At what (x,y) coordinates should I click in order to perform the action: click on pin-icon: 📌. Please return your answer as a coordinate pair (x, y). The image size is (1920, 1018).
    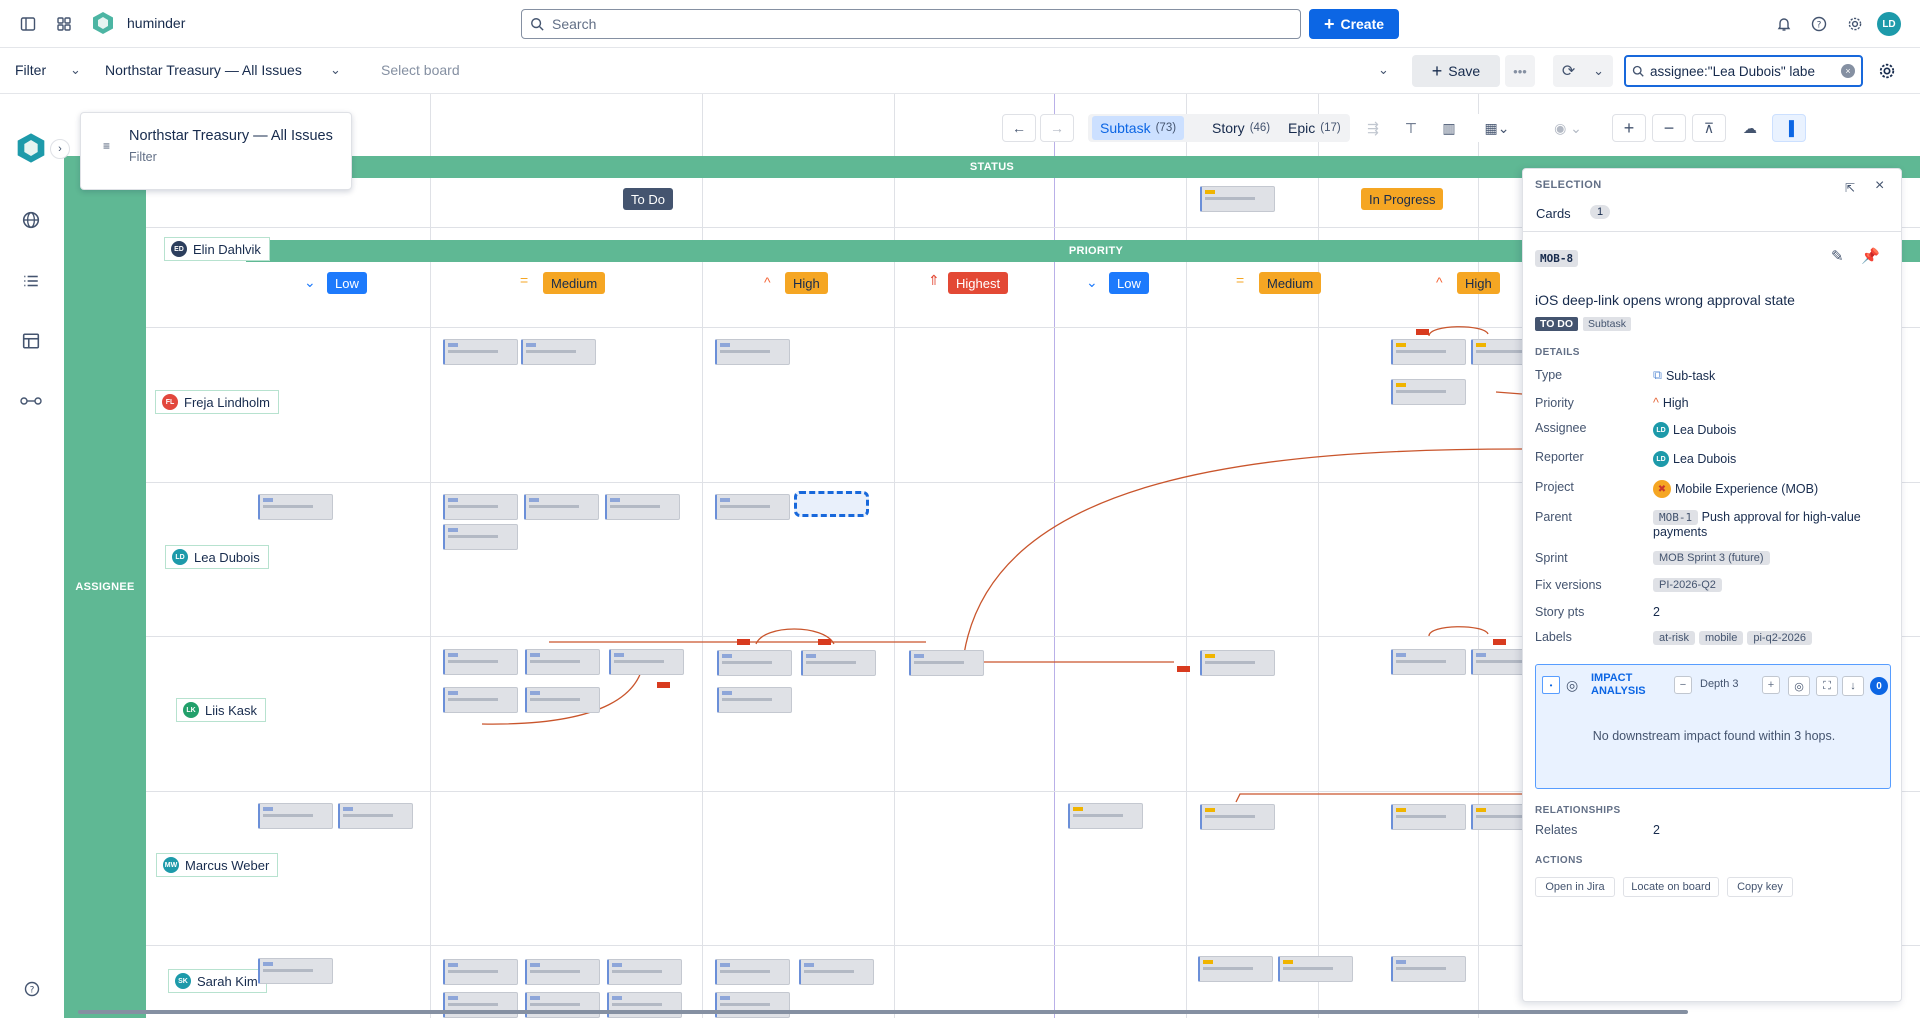
    Looking at the image, I should click on (1870, 256).